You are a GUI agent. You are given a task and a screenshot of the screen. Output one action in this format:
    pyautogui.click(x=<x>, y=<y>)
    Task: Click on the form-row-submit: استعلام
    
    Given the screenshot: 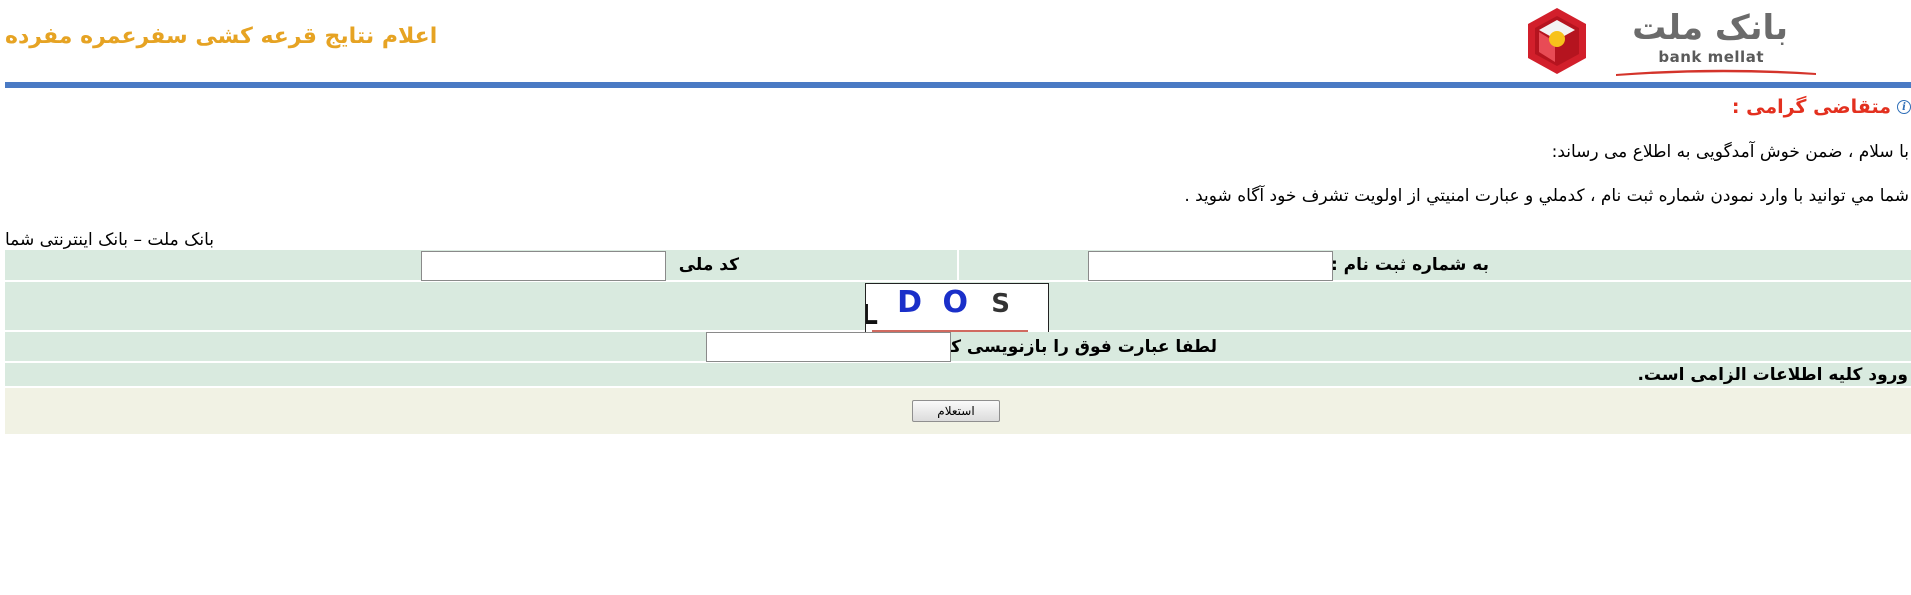 What is the action you would take?
    pyautogui.click(x=958, y=411)
    